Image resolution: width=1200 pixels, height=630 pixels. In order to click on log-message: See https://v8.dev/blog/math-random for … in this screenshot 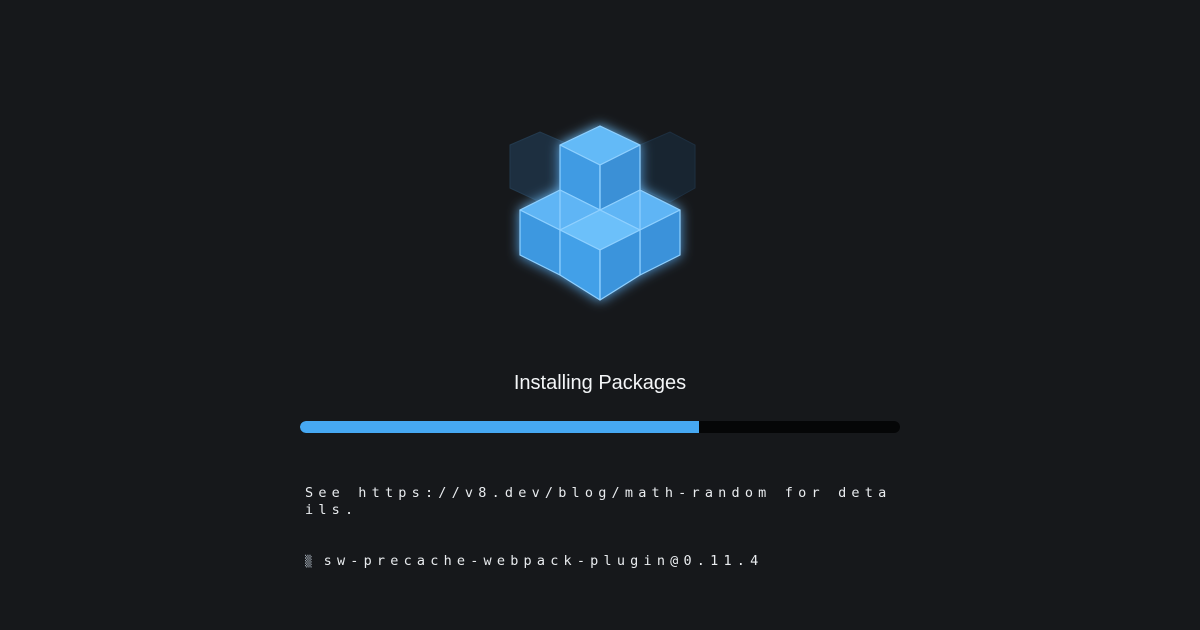, I will do `click(598, 501)`.